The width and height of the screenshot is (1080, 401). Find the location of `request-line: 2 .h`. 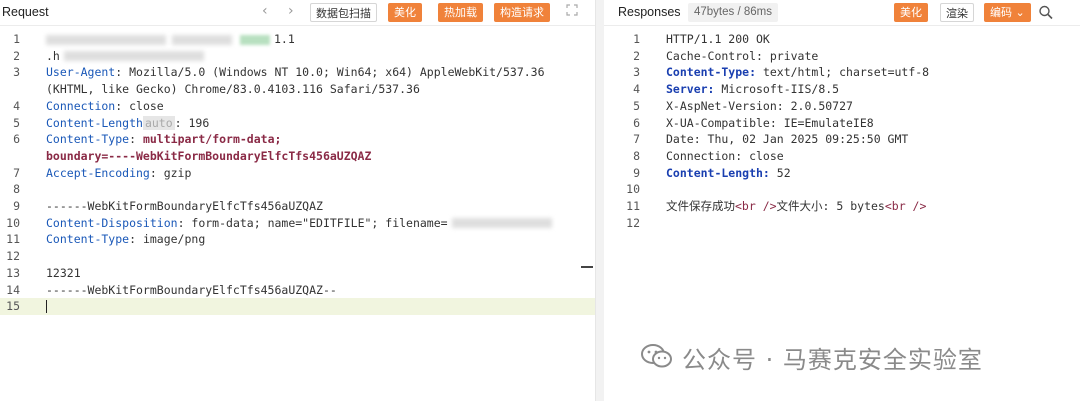

request-line: 2 .h is located at coordinates (297, 56).